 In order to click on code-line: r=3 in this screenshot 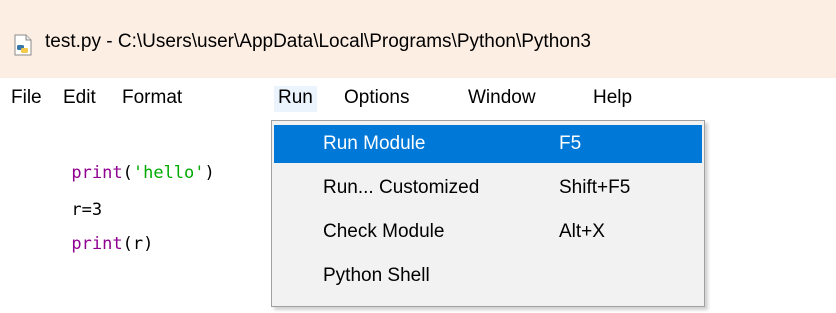, I will do `click(56, 198)`.